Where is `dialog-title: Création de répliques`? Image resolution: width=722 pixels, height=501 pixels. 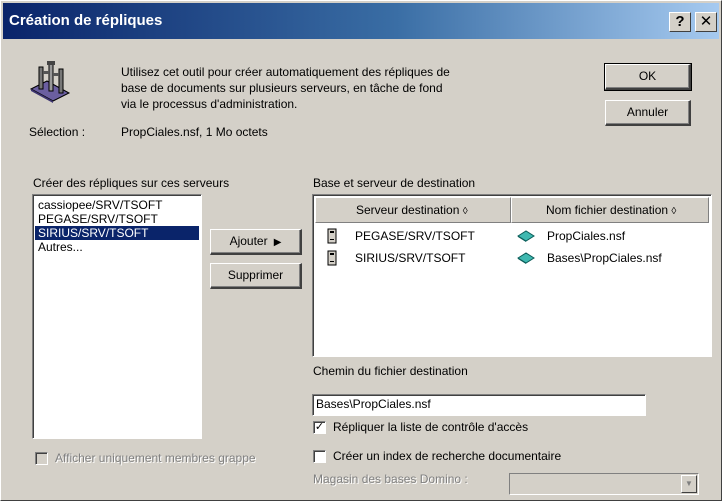 dialog-title: Création de répliques is located at coordinates (86, 20).